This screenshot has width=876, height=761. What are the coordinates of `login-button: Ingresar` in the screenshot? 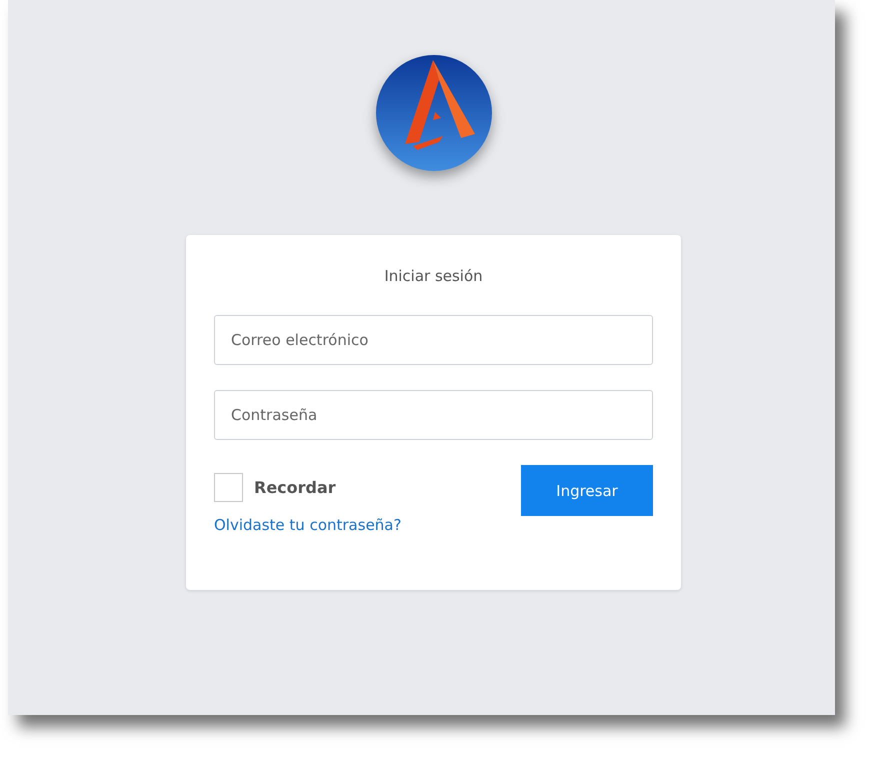 It's located at (587, 490).